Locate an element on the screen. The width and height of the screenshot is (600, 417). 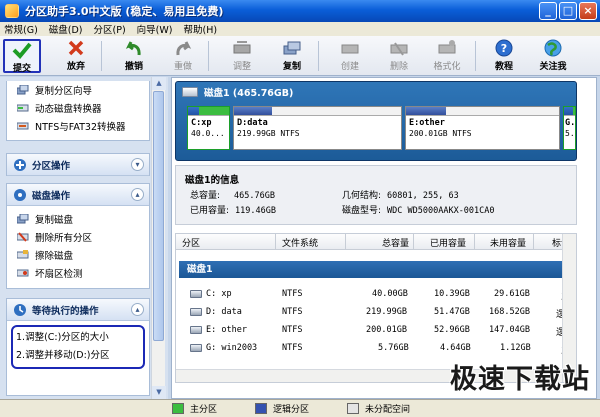
discard-button: 放弃 is located at coordinates (76, 56).